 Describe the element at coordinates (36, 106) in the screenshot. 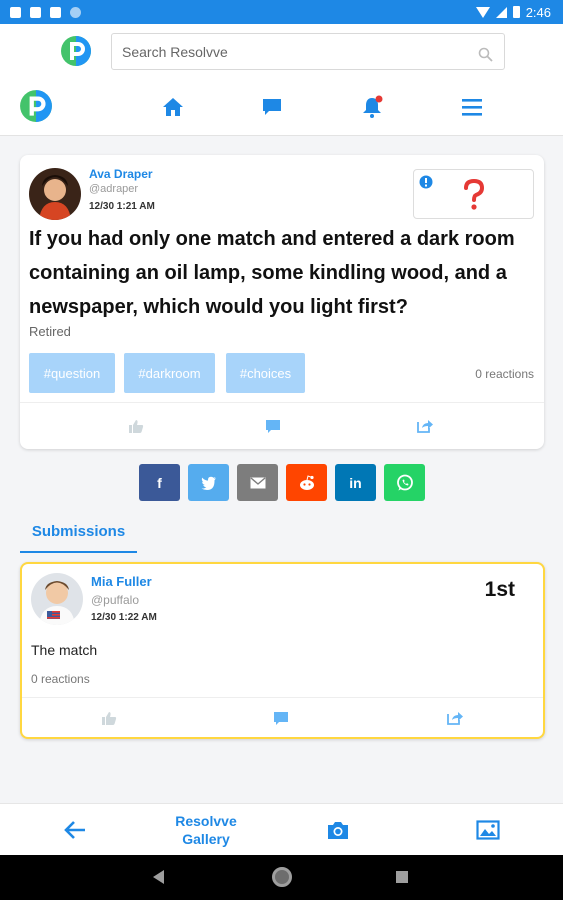

I see `resolvve-home-logo-icon` at that location.